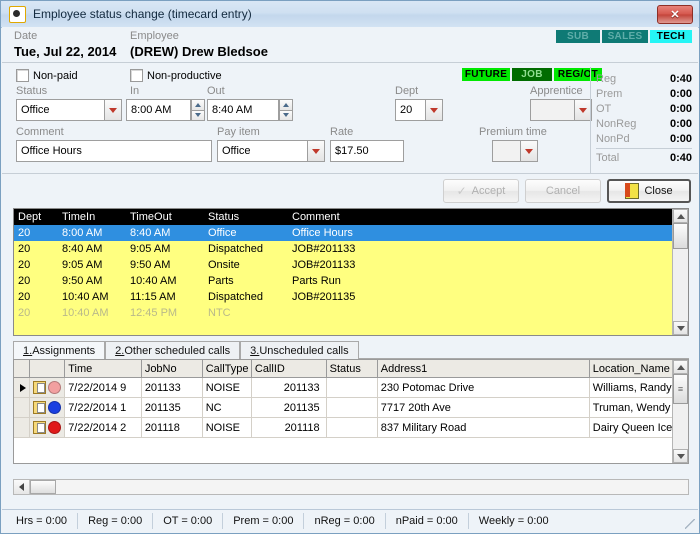 The height and width of the screenshot is (534, 700). I want to click on cell-comment: JOB#201133, so click(324, 249).